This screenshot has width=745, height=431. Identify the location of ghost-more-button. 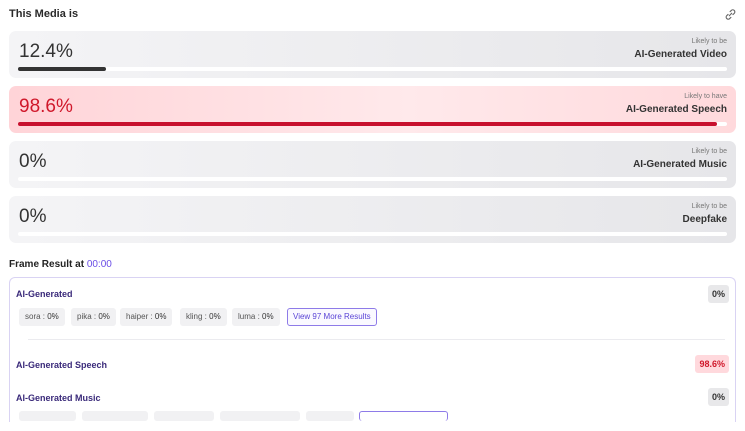
(403, 416).